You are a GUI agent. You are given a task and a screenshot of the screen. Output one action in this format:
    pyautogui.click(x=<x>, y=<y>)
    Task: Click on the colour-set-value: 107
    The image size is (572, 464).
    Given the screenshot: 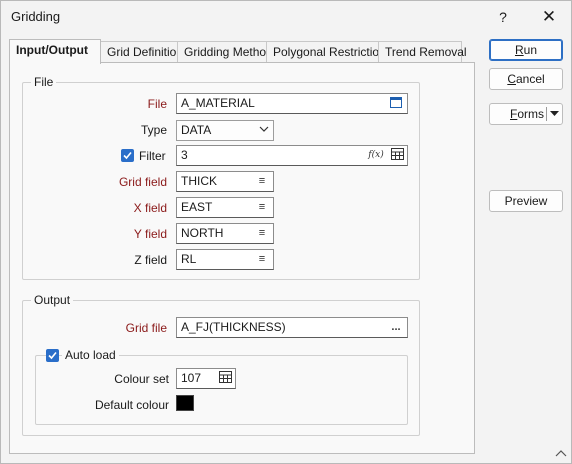 What is the action you would take?
    pyautogui.click(x=191, y=378)
    